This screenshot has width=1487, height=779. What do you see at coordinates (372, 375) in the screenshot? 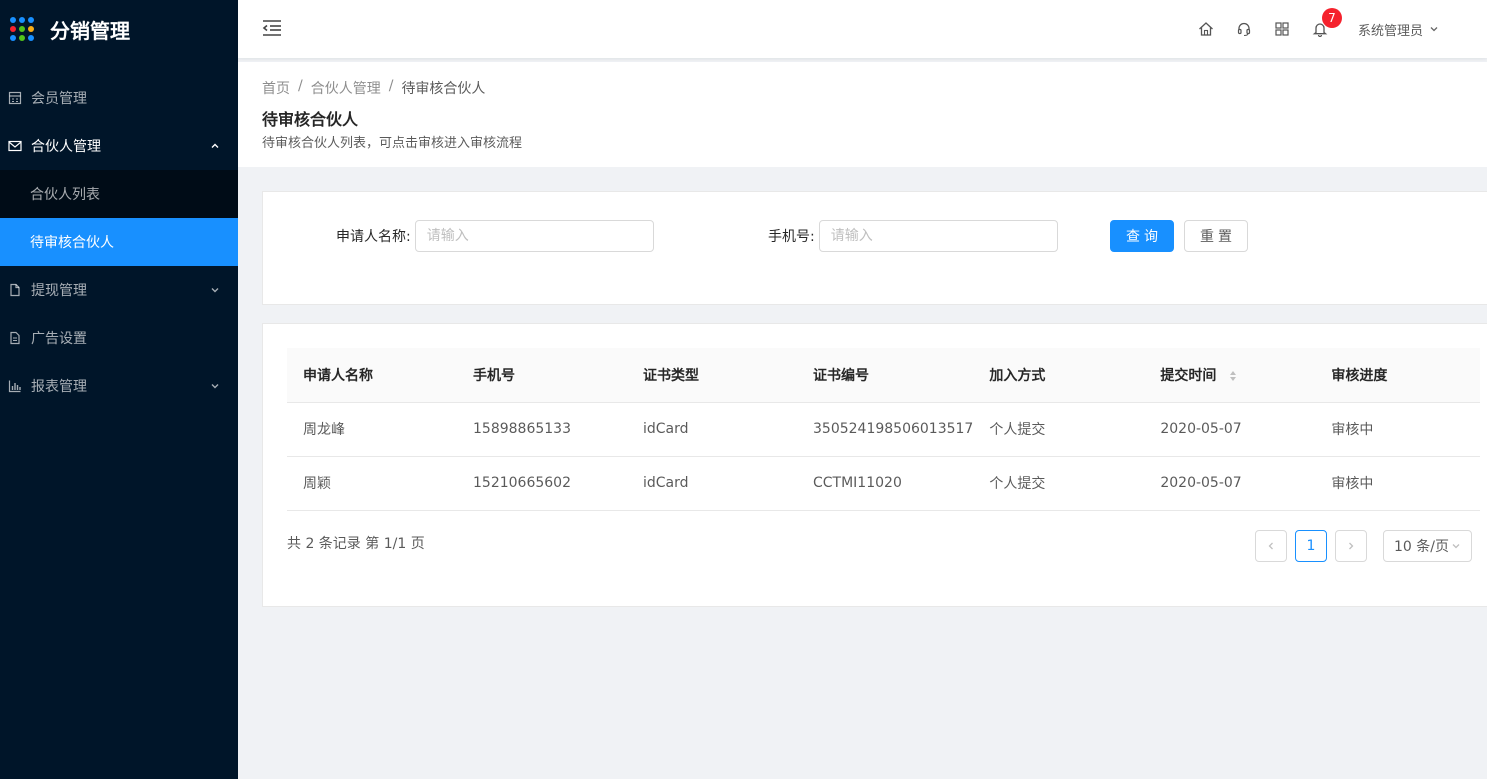
I see `column-applicant: 申请人名称` at bounding box center [372, 375].